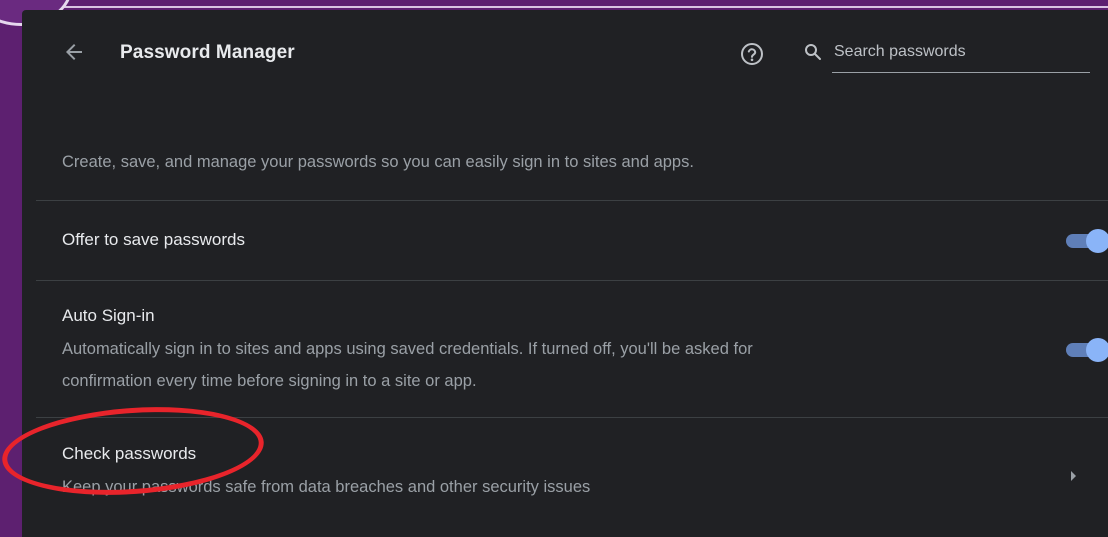 The width and height of the screenshot is (1108, 537). I want to click on frame-border-line, so click(554, 7).